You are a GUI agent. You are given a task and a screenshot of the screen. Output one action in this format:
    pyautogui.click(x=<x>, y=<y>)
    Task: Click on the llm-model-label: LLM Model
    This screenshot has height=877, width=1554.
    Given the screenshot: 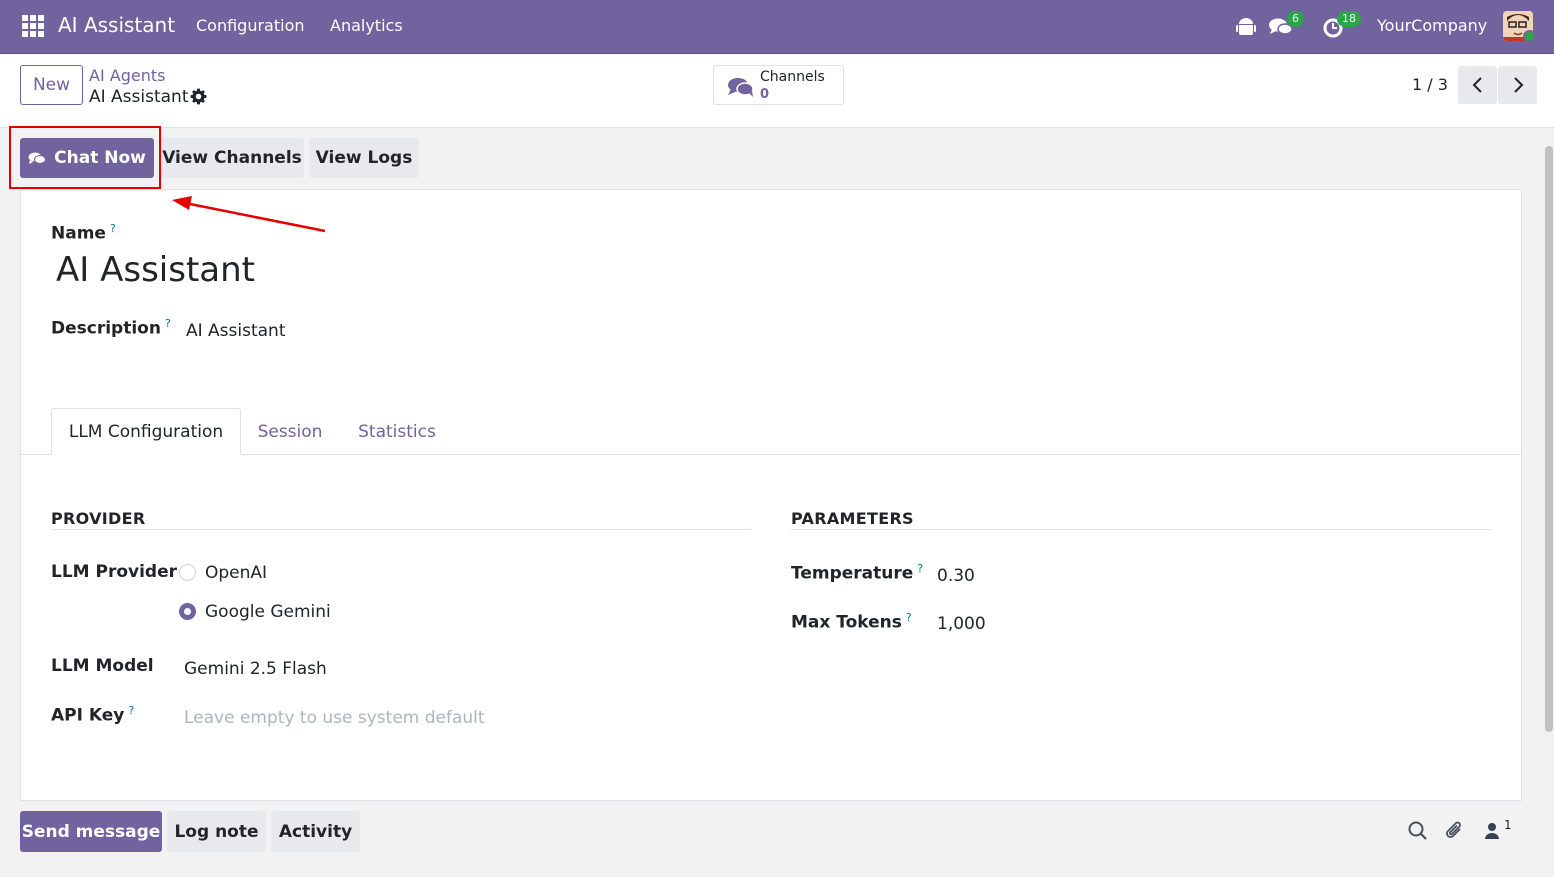 What is the action you would take?
    pyautogui.click(x=102, y=666)
    